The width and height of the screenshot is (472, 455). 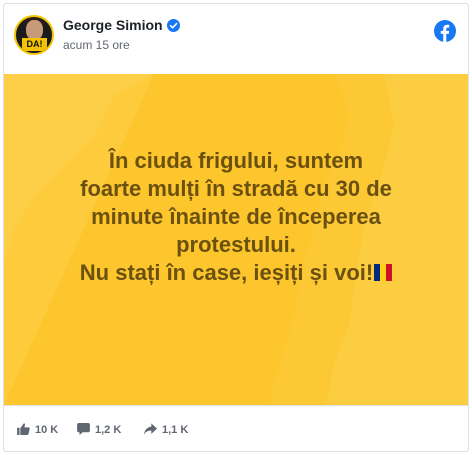 I want to click on author-name: George Simion, so click(x=113, y=25).